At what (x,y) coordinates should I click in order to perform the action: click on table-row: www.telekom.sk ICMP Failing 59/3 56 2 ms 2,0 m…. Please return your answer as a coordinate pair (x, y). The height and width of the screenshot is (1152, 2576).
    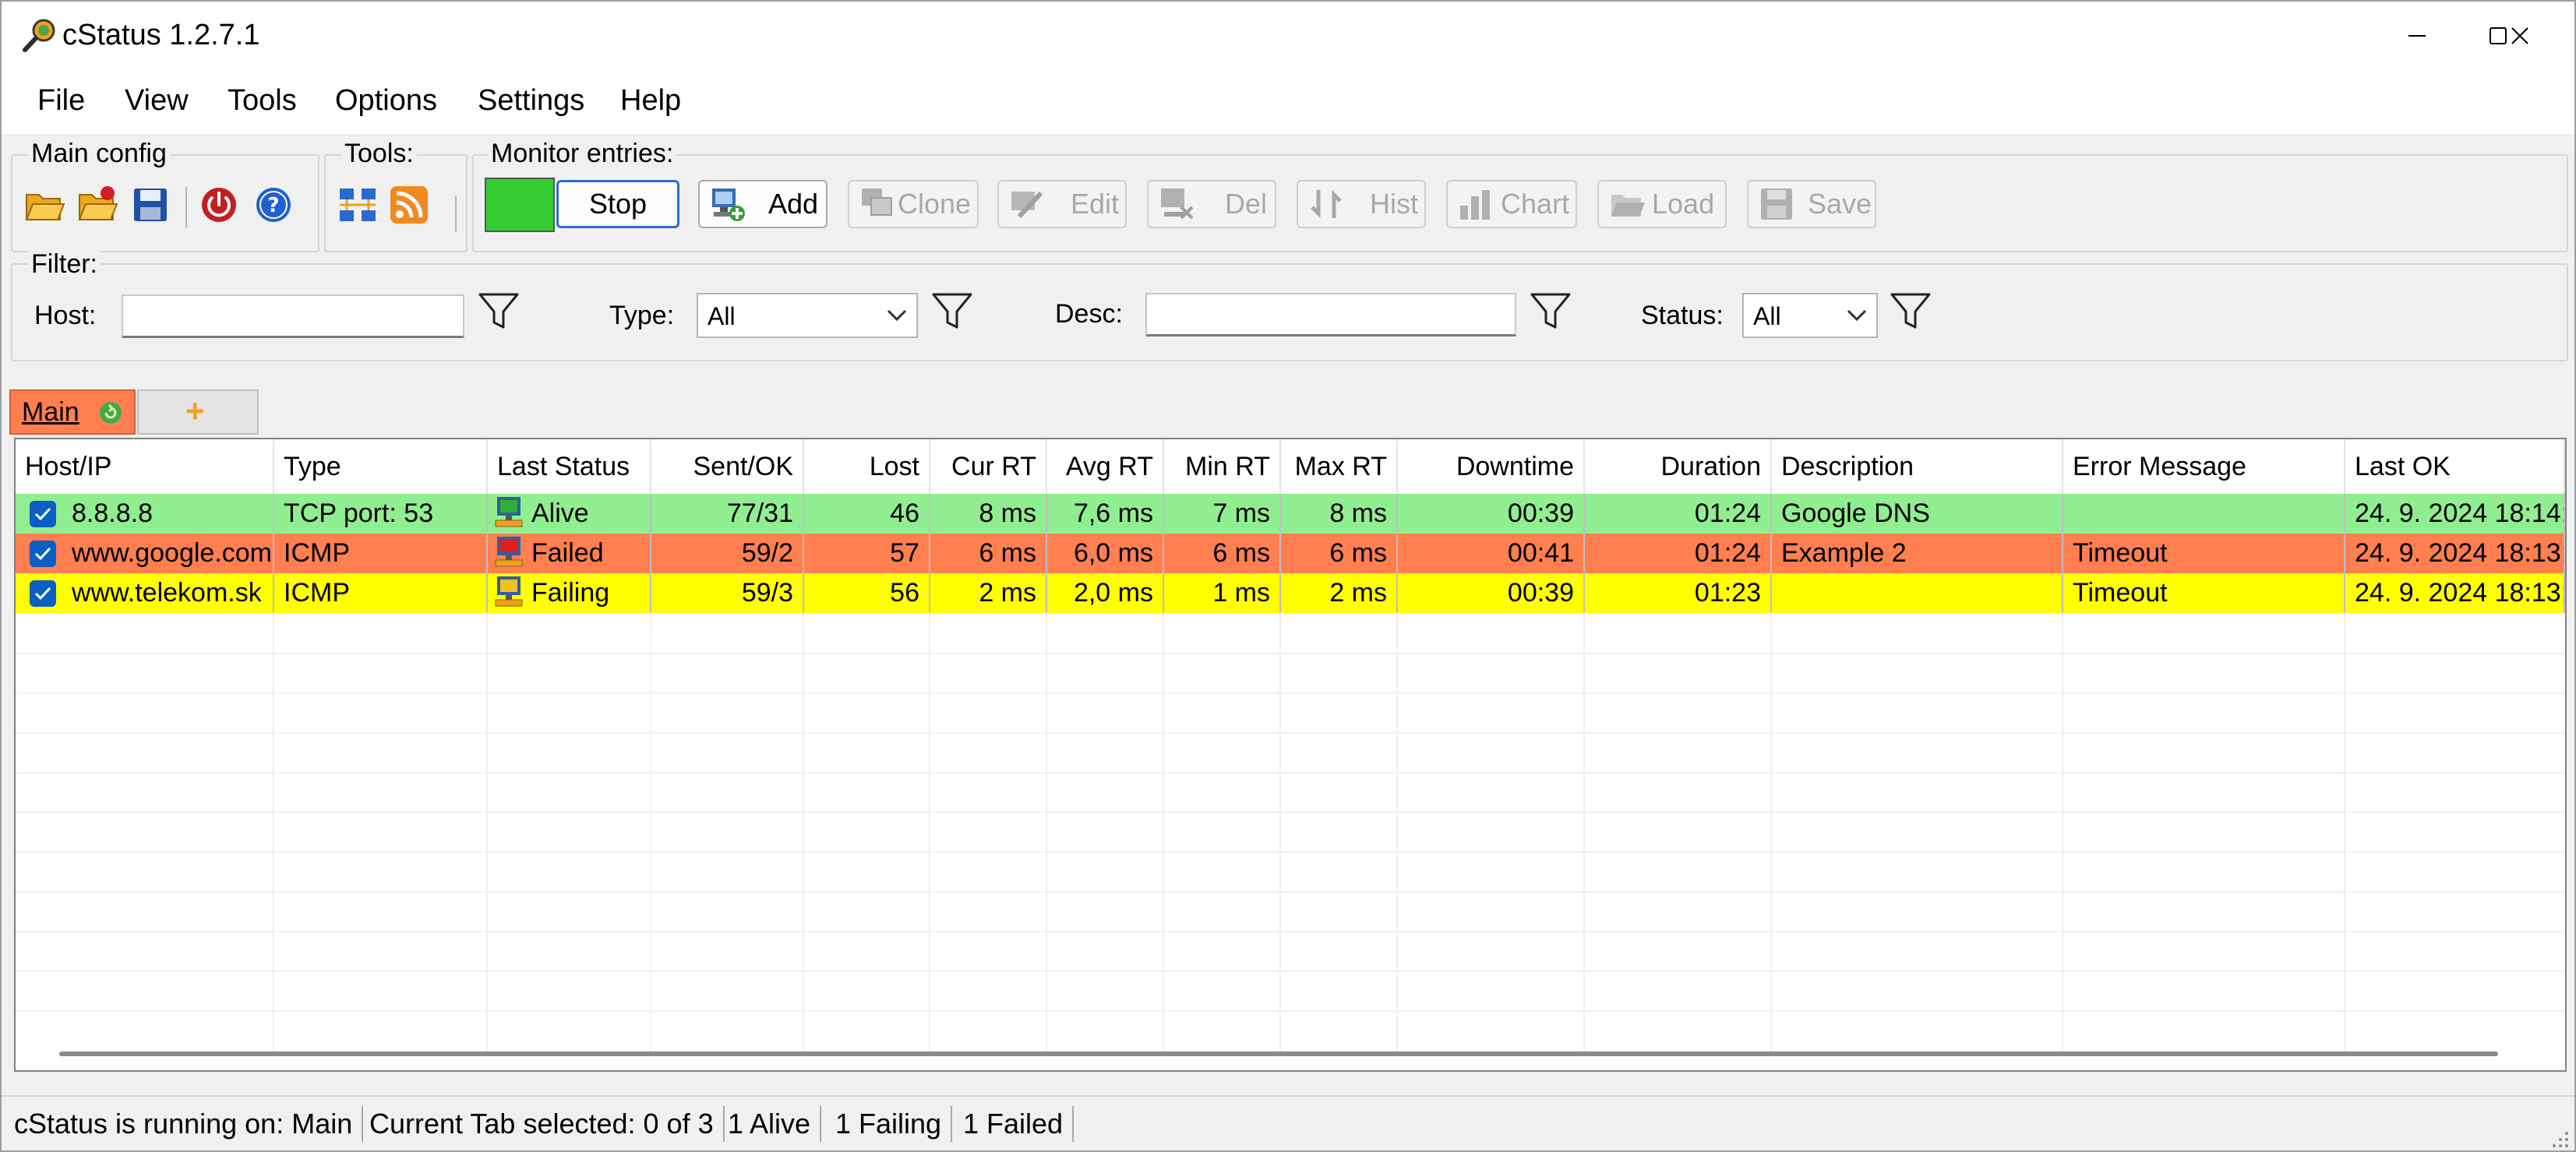
    Looking at the image, I should click on (1290, 593).